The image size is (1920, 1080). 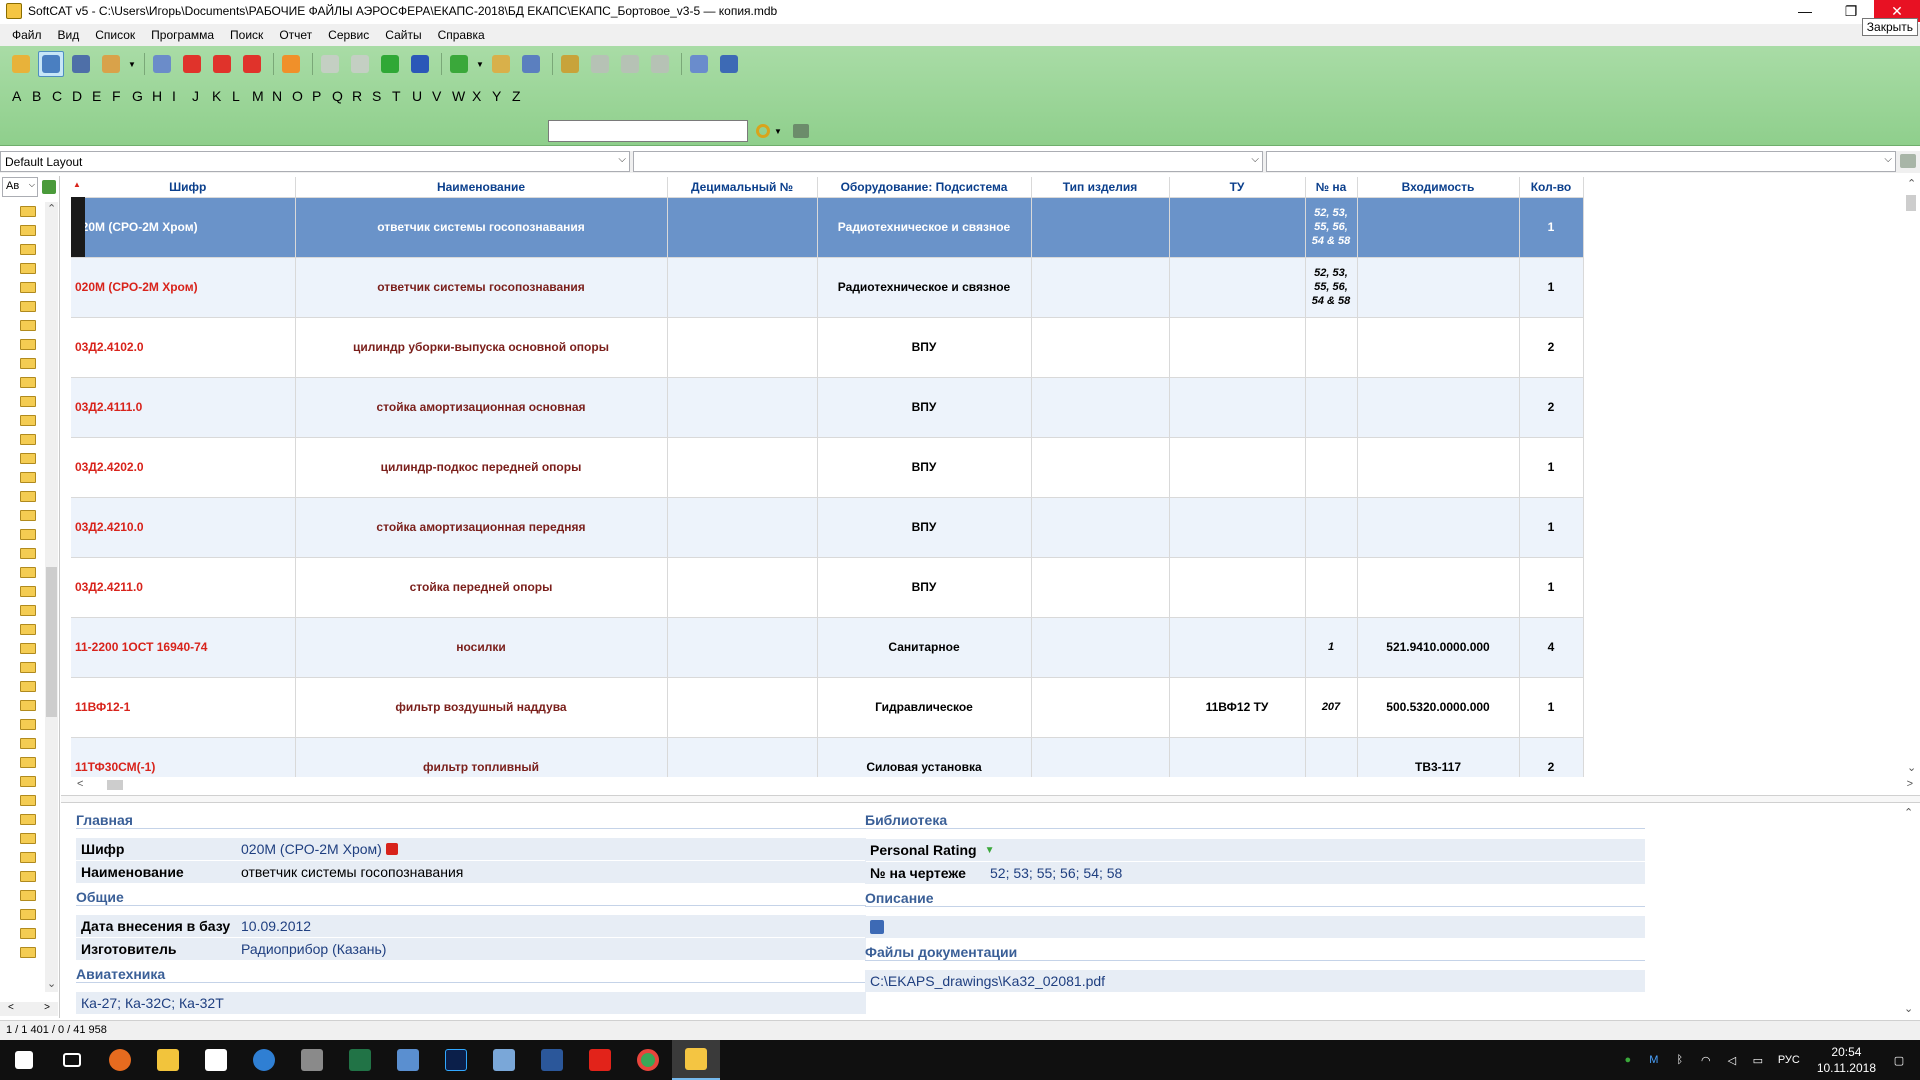 What do you see at coordinates (1846, 1060) in the screenshot?
I see `clock: 20:54 10.11.2018` at bounding box center [1846, 1060].